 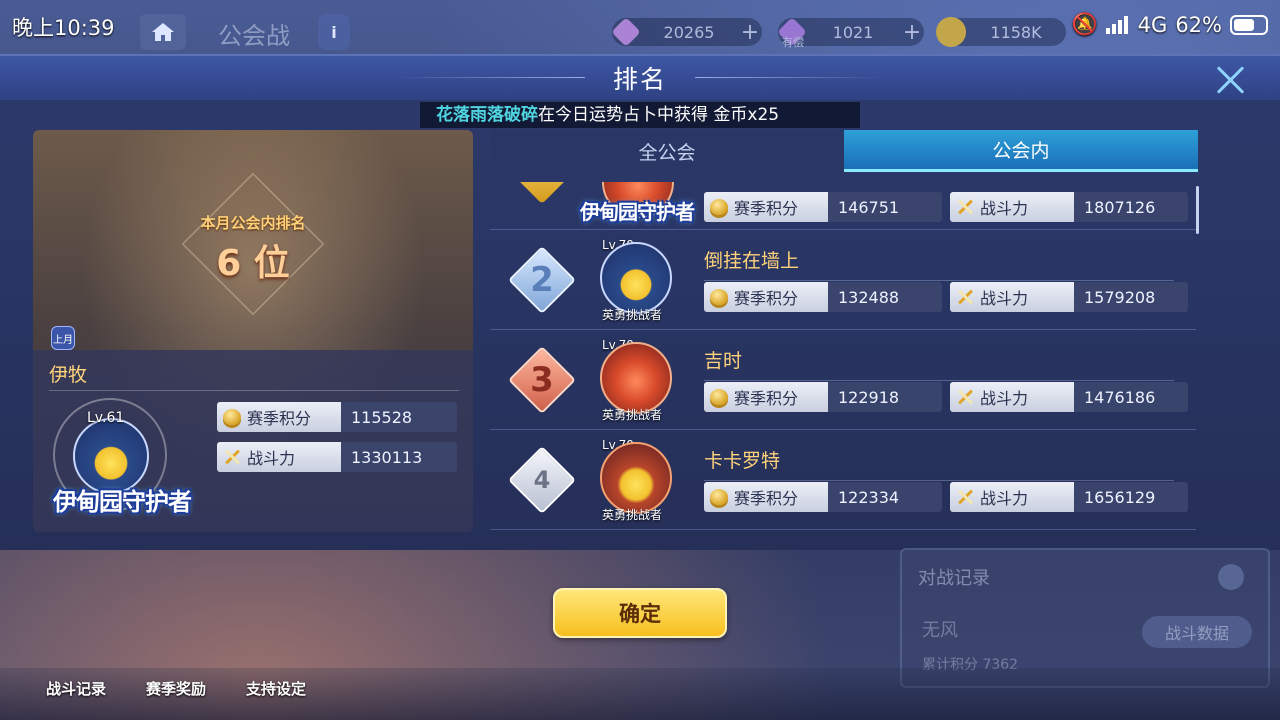 What do you see at coordinates (1131, 297) in the screenshot?
I see `stat-value: 1579208` at bounding box center [1131, 297].